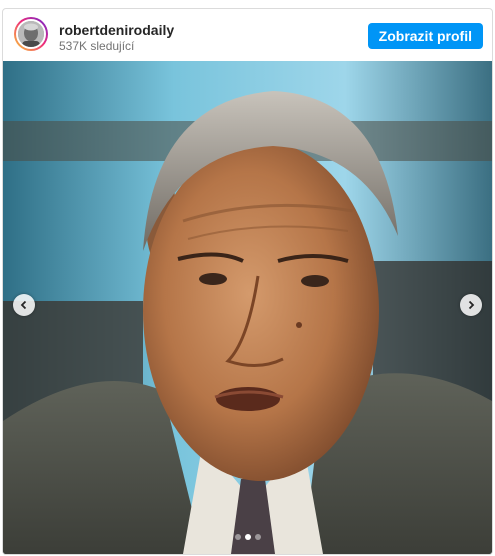 Image resolution: width=495 pixels, height=556 pixels. I want to click on carousel-dot-active, so click(247, 537).